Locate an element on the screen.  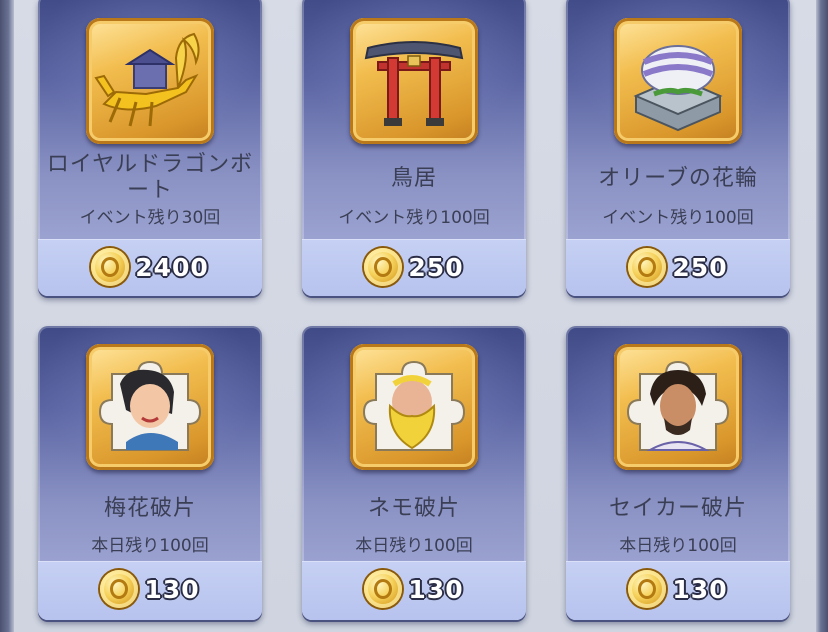
seika-fragment-icon is located at coordinates (678, 407).